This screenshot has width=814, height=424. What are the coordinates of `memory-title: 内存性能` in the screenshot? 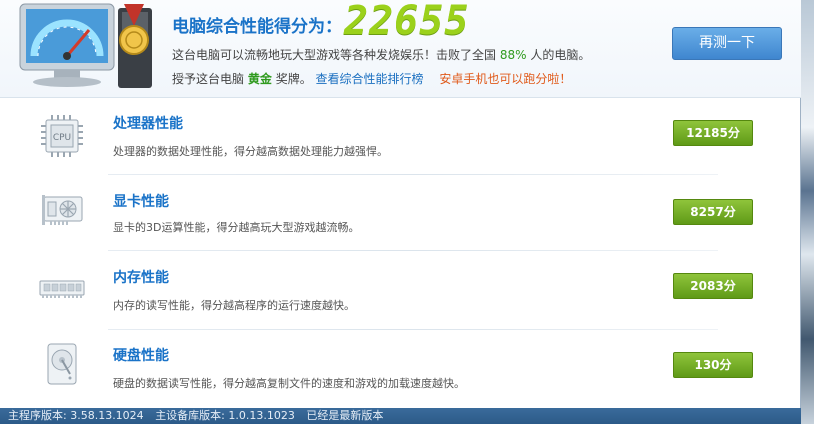 It's located at (141, 278).